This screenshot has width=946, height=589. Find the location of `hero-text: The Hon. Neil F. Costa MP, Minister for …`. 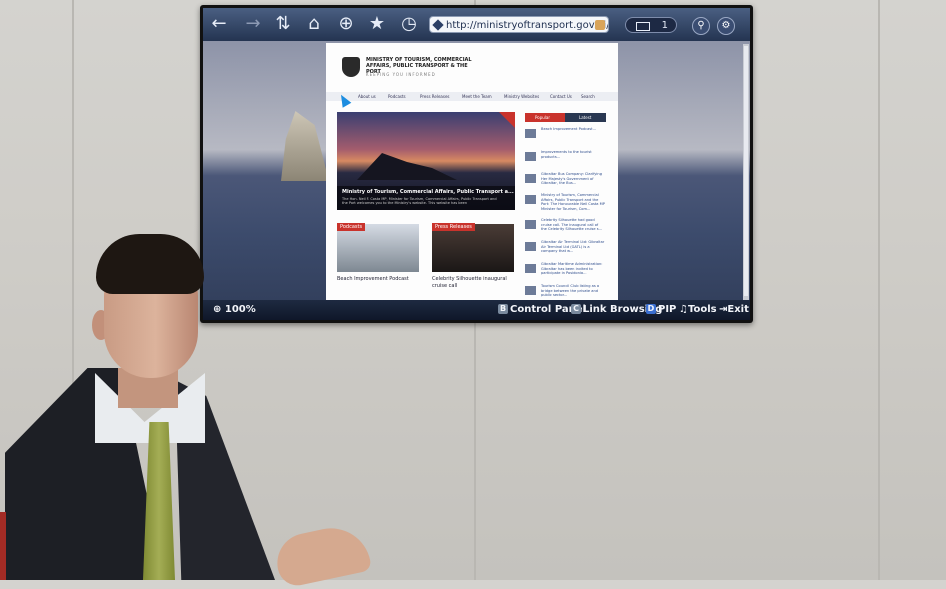

hero-text: The Hon. Neil F. Costa MP, Minister for … is located at coordinates (419, 201).